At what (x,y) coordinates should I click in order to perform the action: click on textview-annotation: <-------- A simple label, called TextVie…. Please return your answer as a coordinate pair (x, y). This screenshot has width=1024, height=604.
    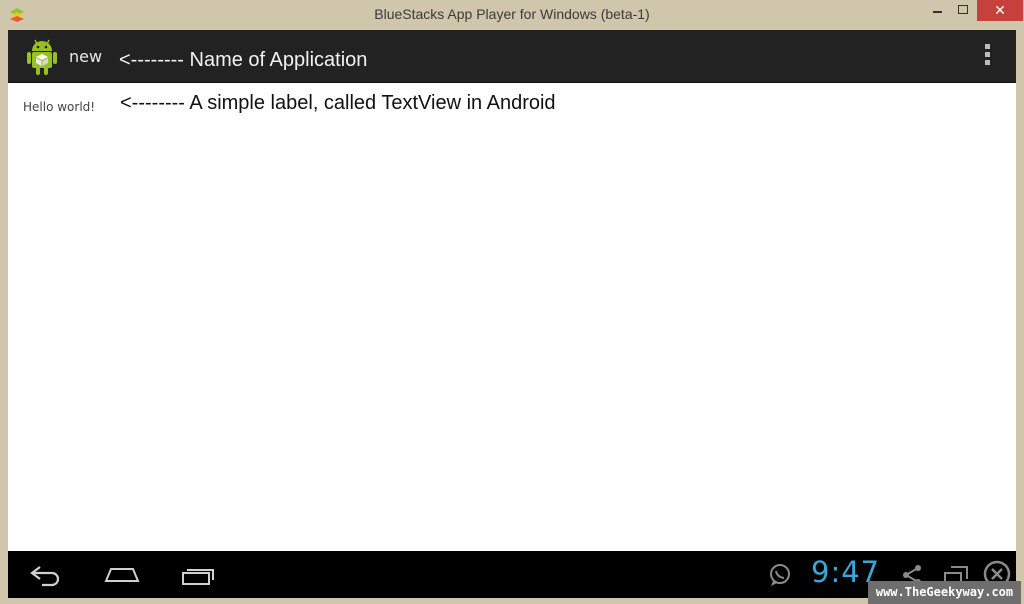
    Looking at the image, I should click on (338, 103).